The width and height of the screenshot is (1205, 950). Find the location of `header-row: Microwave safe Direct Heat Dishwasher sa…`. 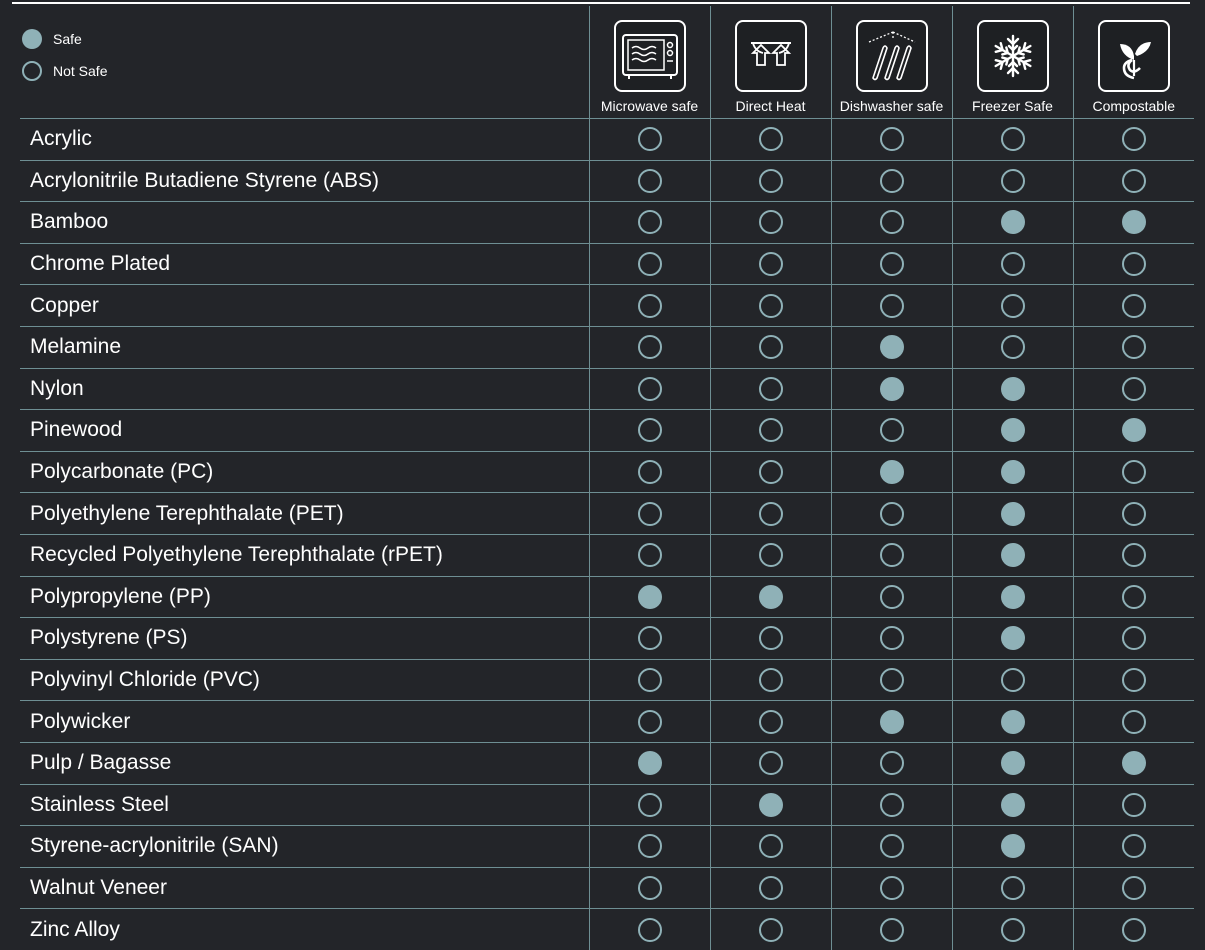

header-row: Microwave safe Direct Heat Dishwasher sa… is located at coordinates (607, 62).